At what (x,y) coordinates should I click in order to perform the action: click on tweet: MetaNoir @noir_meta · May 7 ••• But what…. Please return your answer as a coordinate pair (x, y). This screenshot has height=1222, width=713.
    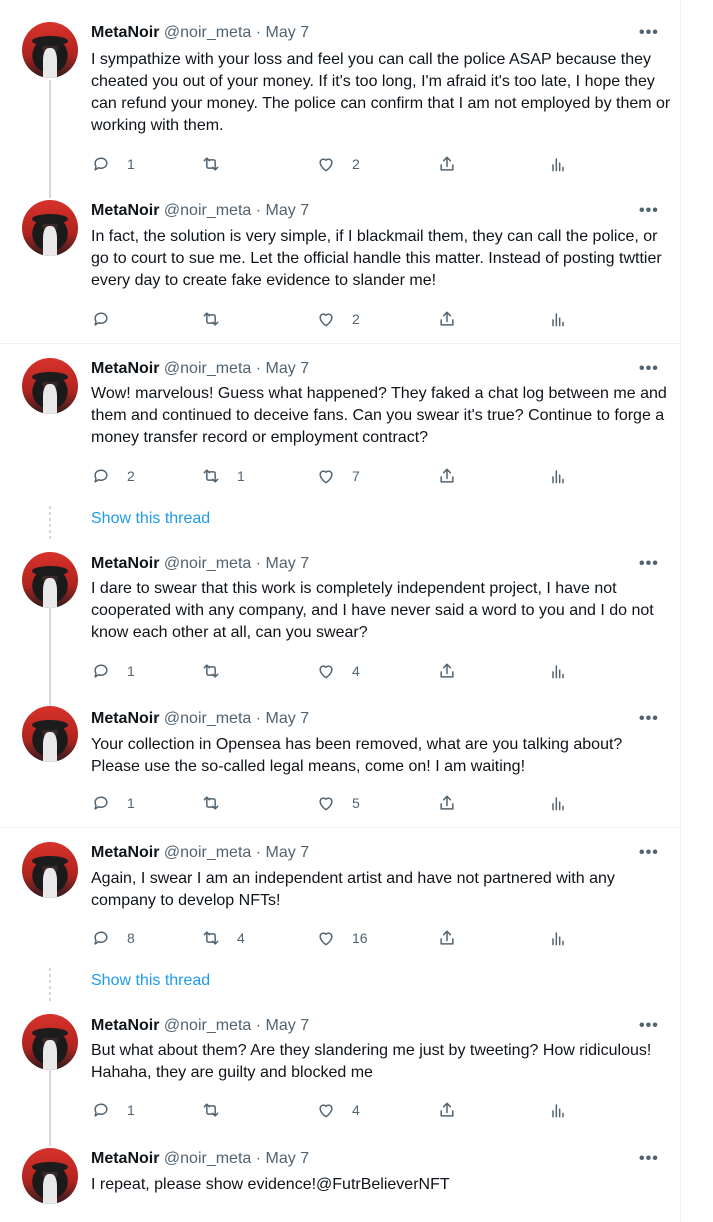
    Looking at the image, I should click on (340, 1069).